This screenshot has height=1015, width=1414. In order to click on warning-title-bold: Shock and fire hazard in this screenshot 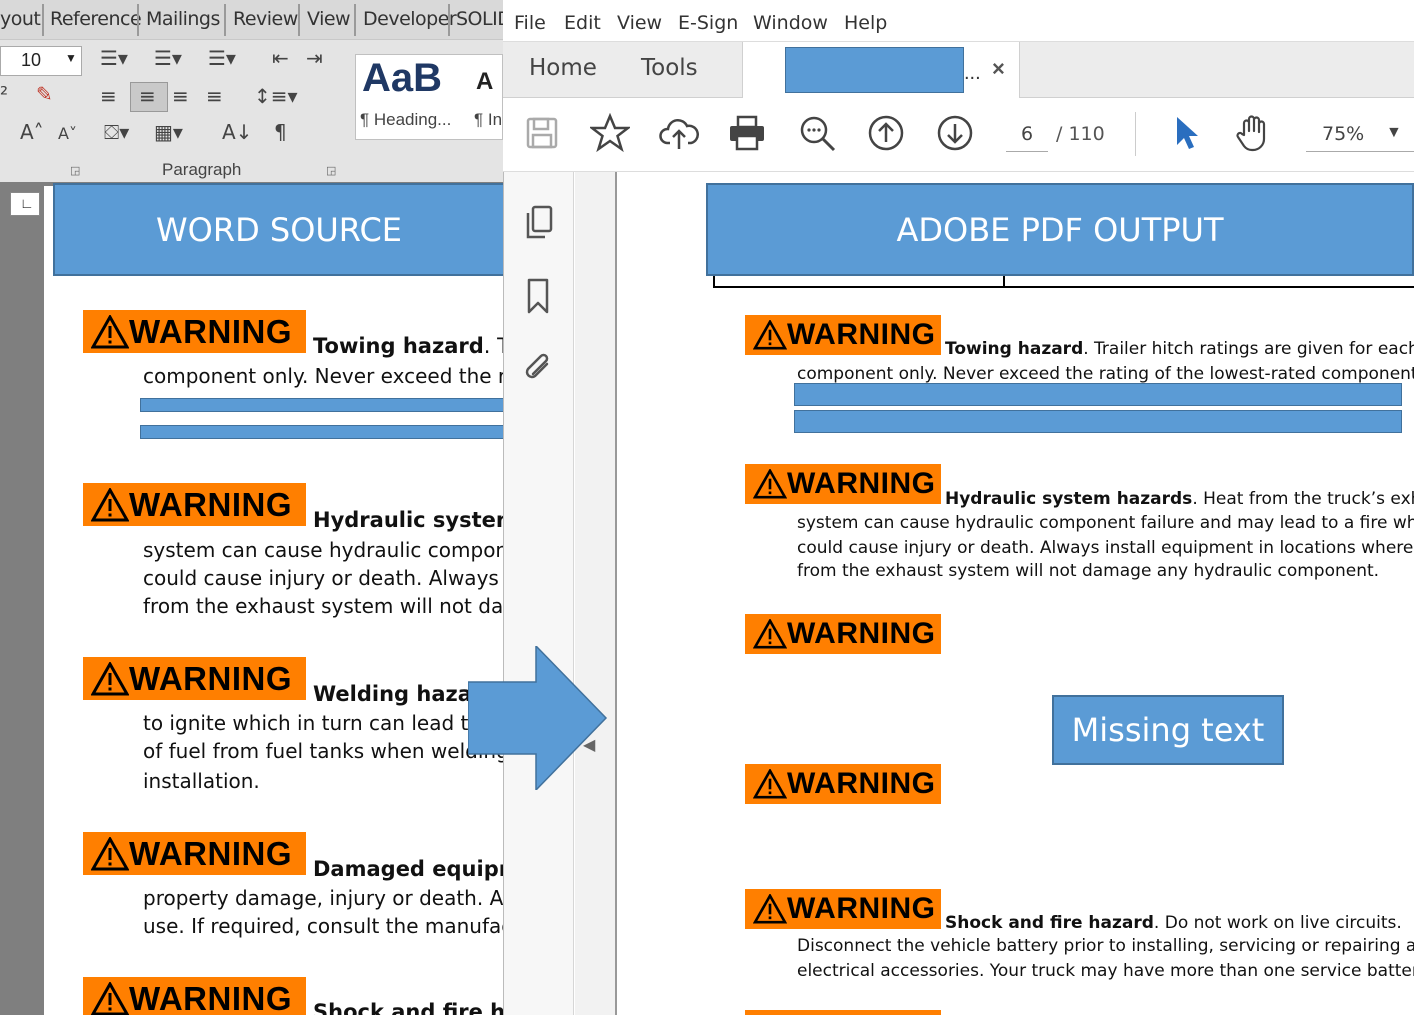, I will do `click(1049, 923)`.